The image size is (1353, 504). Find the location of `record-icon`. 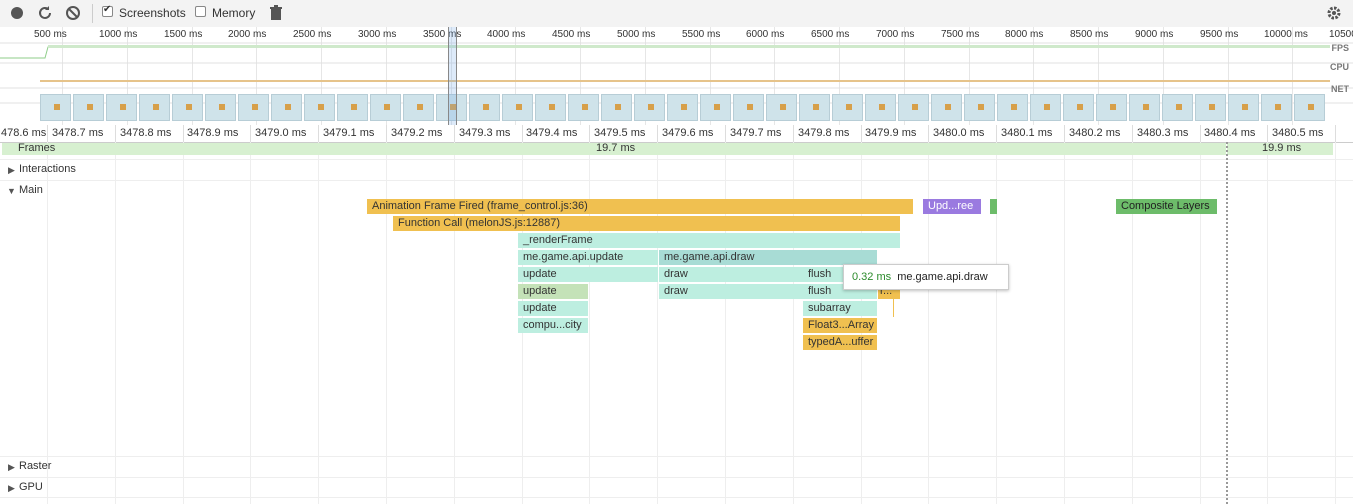

record-icon is located at coordinates (17, 13).